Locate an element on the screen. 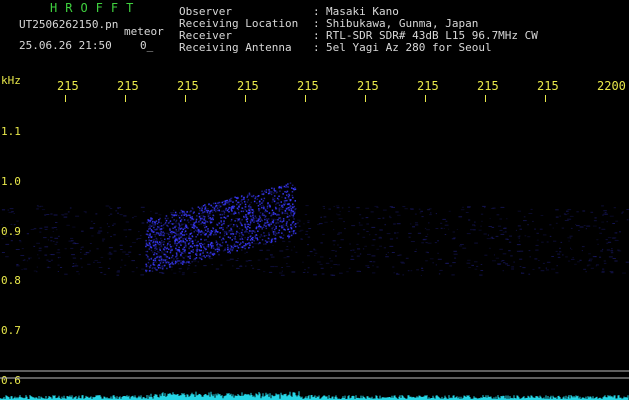 The width and height of the screenshot is (629, 400). meteor-count: 0_ is located at coordinates (147, 45).